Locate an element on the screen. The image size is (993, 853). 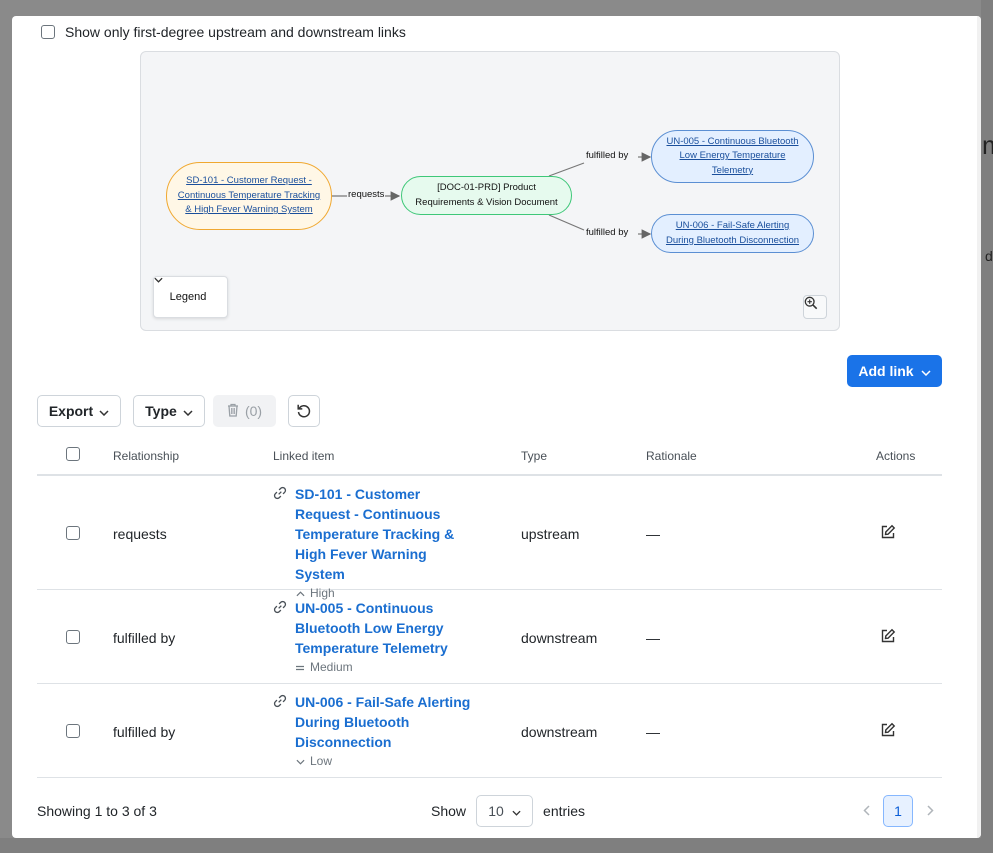
type-filter-button: Type is located at coordinates (169, 411).